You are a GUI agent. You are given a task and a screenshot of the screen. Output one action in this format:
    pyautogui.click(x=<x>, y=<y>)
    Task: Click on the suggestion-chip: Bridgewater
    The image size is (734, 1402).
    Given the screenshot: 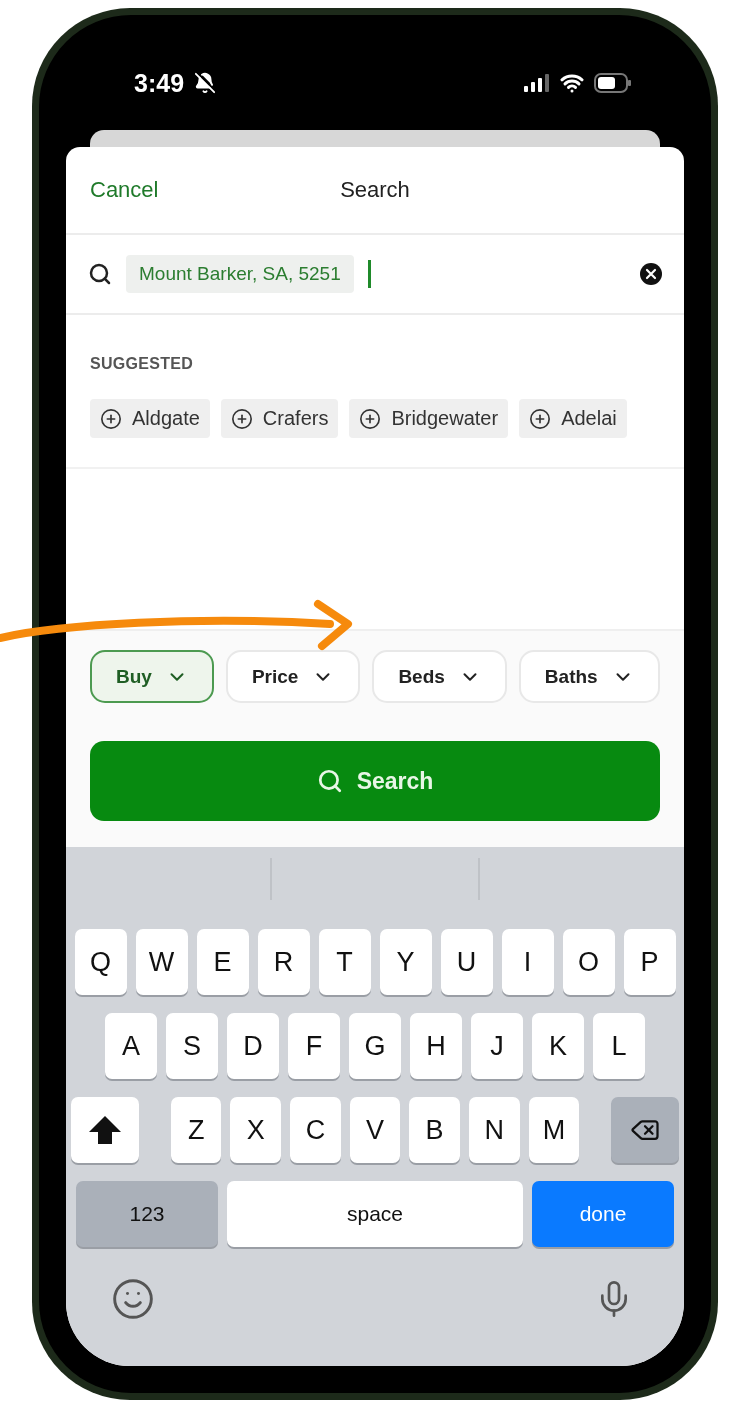 What is the action you would take?
    pyautogui.click(x=429, y=418)
    